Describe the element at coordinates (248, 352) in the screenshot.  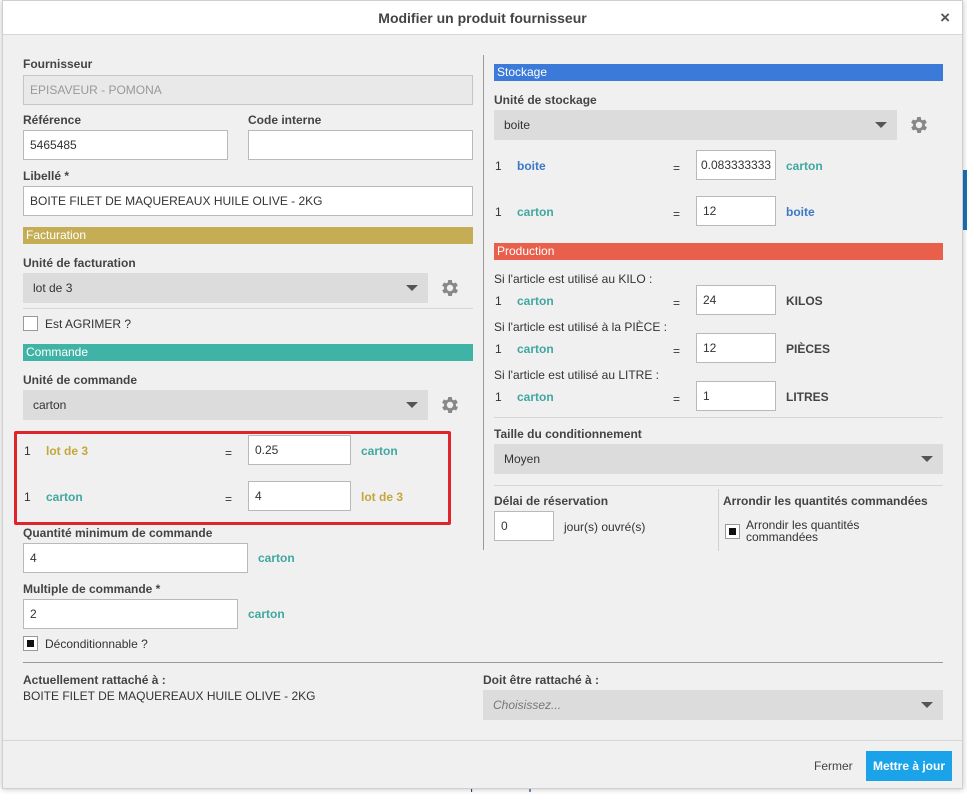
I see `commande-section-header: Commande` at that location.